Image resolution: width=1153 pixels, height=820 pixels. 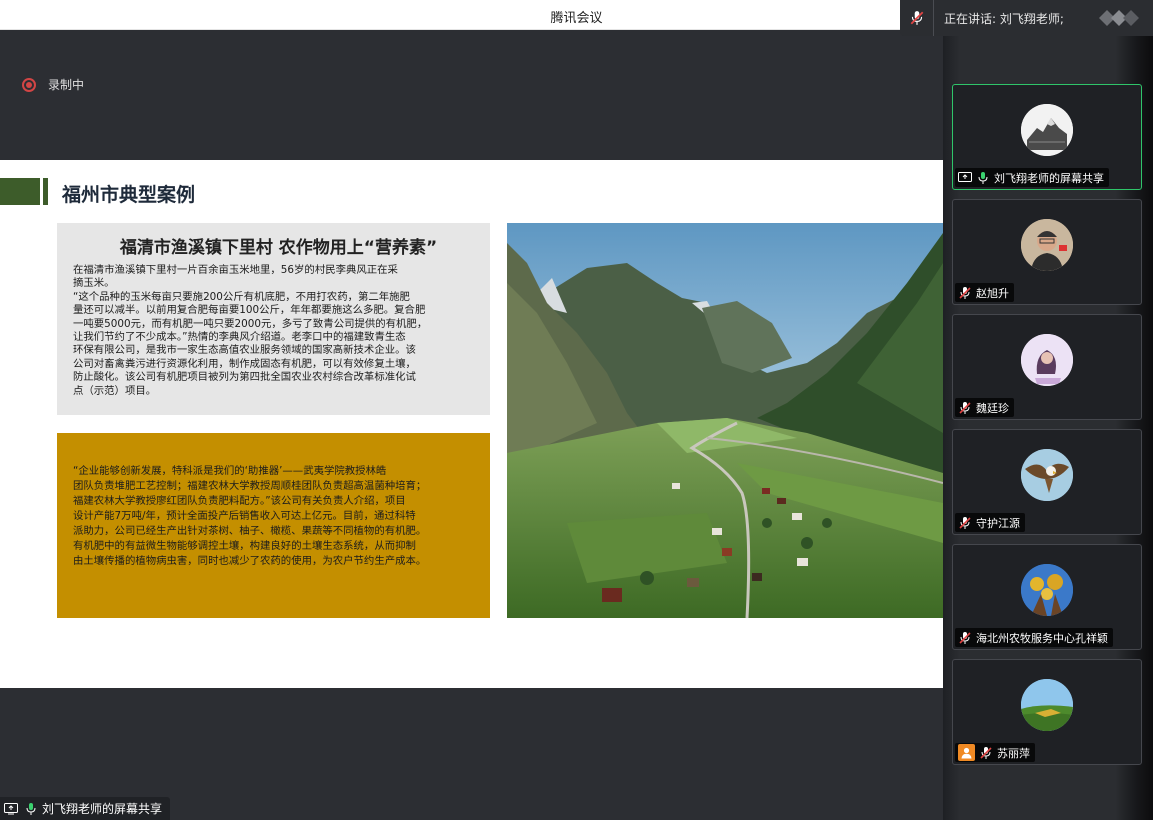 I want to click on participant-tile: 守护江源, so click(x=1047, y=482).